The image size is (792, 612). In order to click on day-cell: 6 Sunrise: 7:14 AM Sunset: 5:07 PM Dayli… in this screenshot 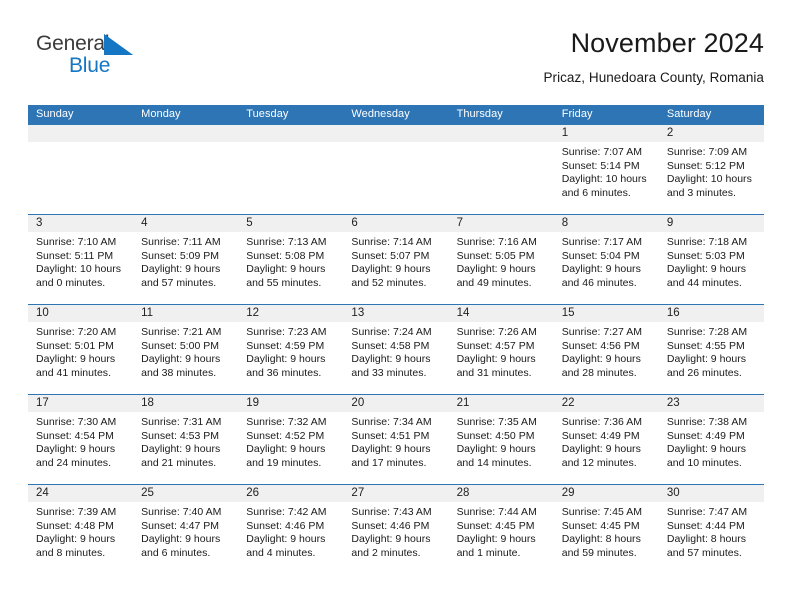, I will do `click(396, 259)`.